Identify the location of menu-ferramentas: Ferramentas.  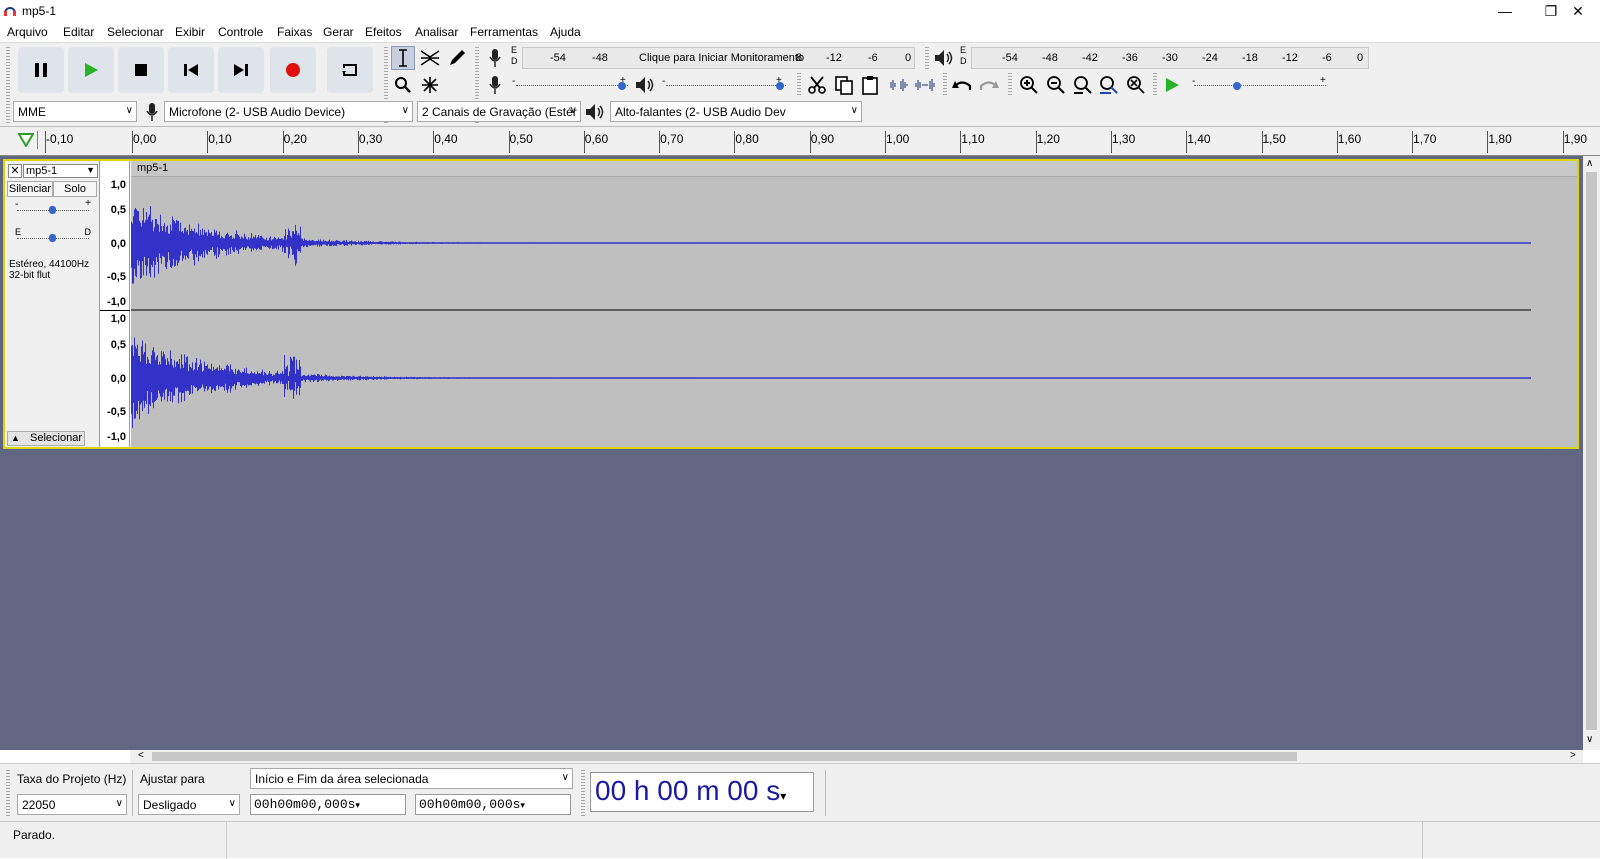
(504, 32).